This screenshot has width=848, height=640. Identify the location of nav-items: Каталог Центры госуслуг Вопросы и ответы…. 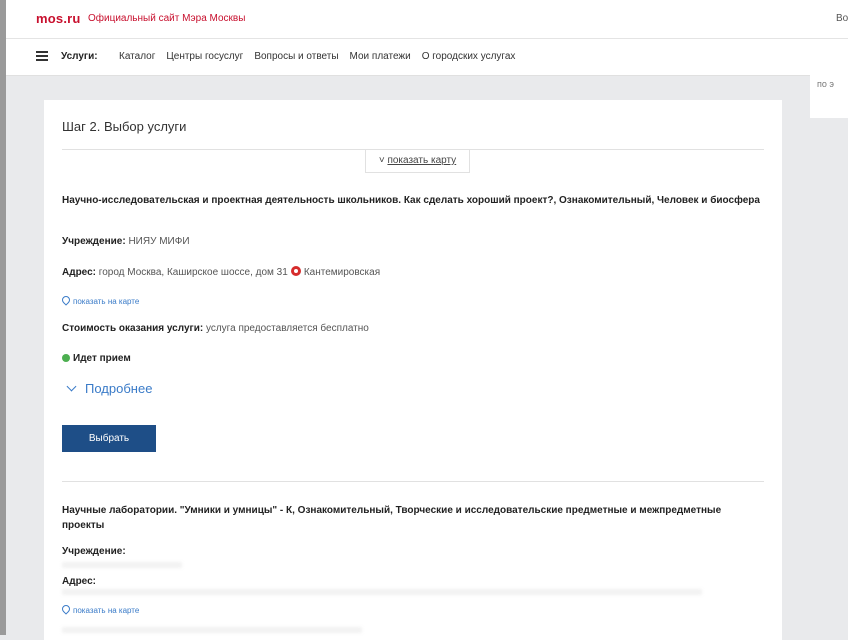
(322, 56).